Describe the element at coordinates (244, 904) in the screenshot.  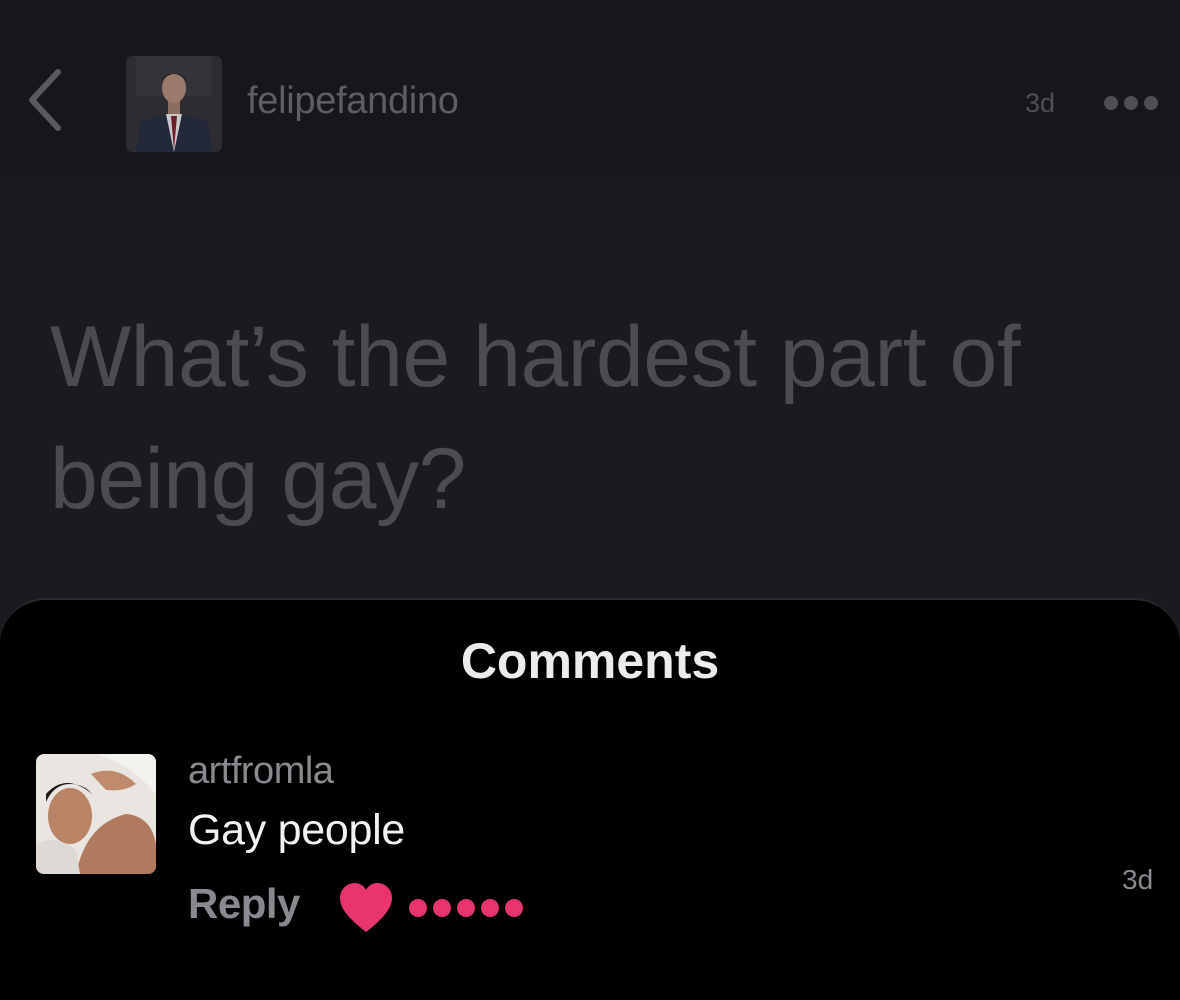
I see `reply-button: Reply` at that location.